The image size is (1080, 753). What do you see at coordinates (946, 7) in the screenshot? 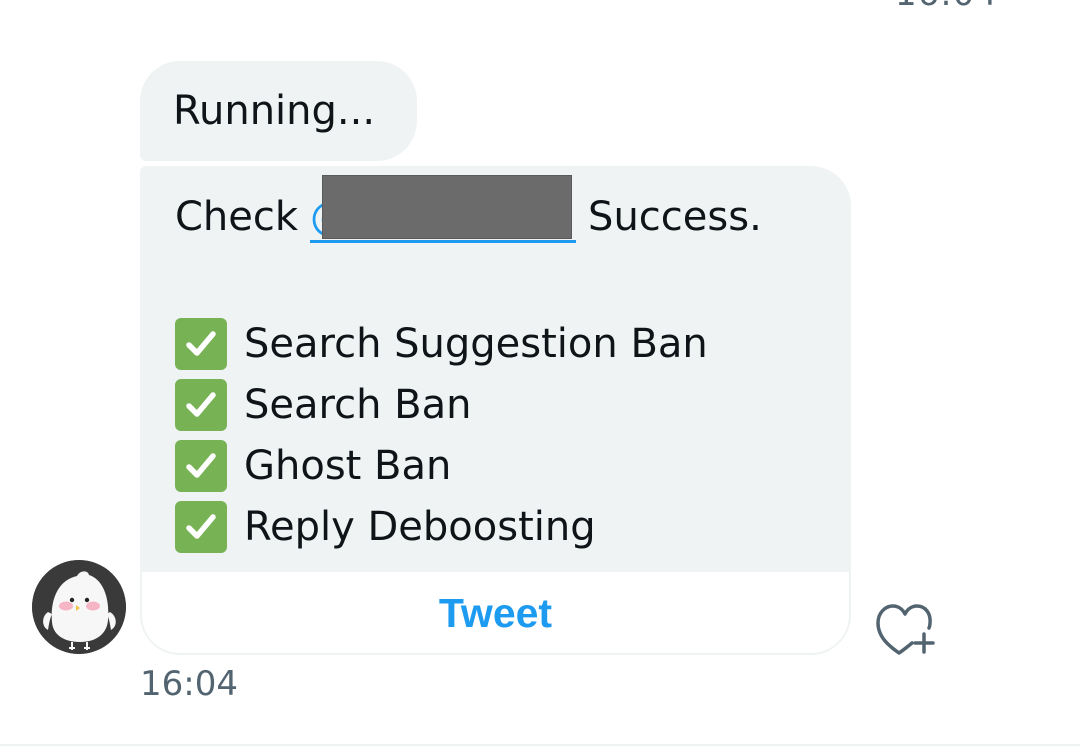
I see `previous-message-timestamp: 16:04` at bounding box center [946, 7].